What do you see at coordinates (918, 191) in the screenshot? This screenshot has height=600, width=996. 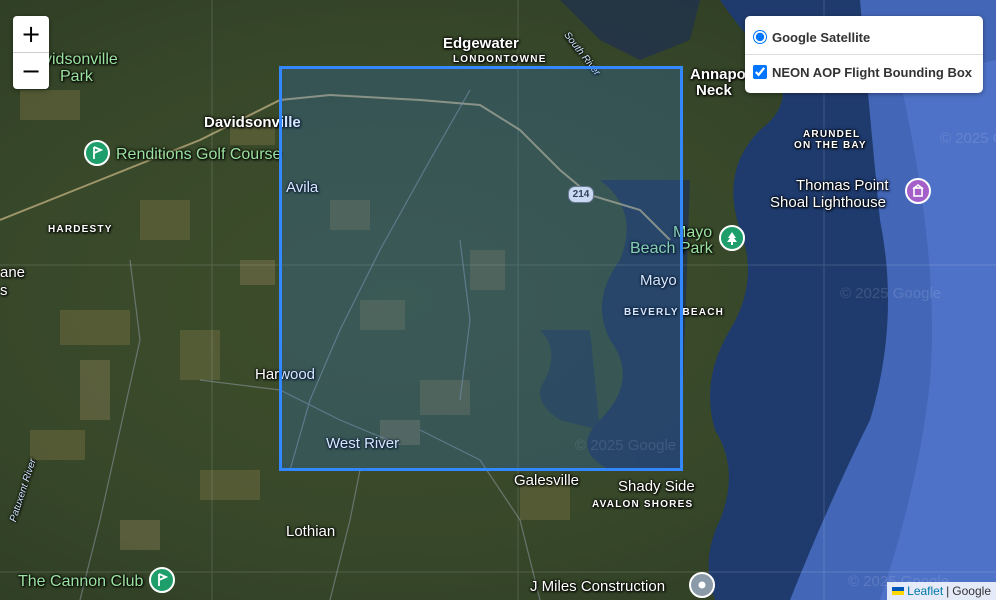 I see `lighthouse-icon` at bounding box center [918, 191].